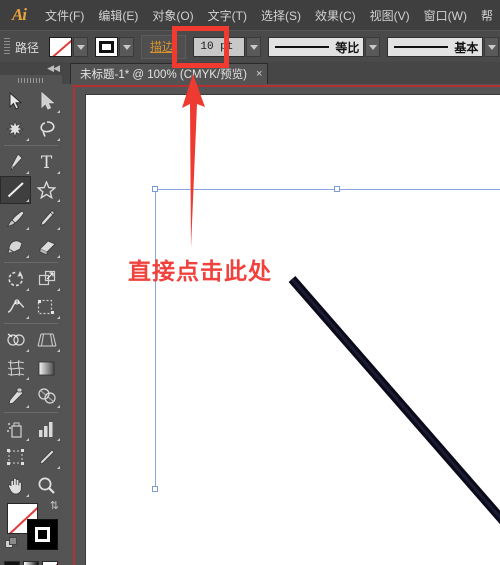 This screenshot has height=565, width=500. Describe the element at coordinates (390, 15) in the screenshot. I see `menu-view: 视图(V)` at that location.